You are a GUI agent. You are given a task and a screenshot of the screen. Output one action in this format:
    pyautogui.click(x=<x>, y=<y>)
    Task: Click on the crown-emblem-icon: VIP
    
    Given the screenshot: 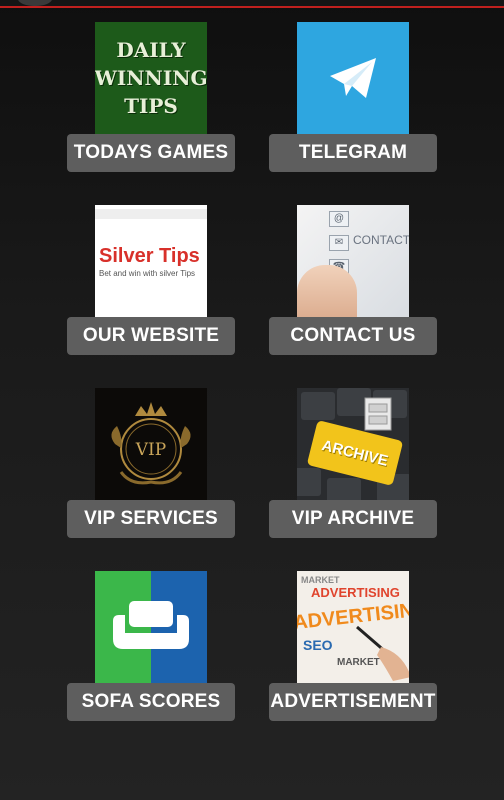 What is the action you would take?
    pyautogui.click(x=151, y=443)
    